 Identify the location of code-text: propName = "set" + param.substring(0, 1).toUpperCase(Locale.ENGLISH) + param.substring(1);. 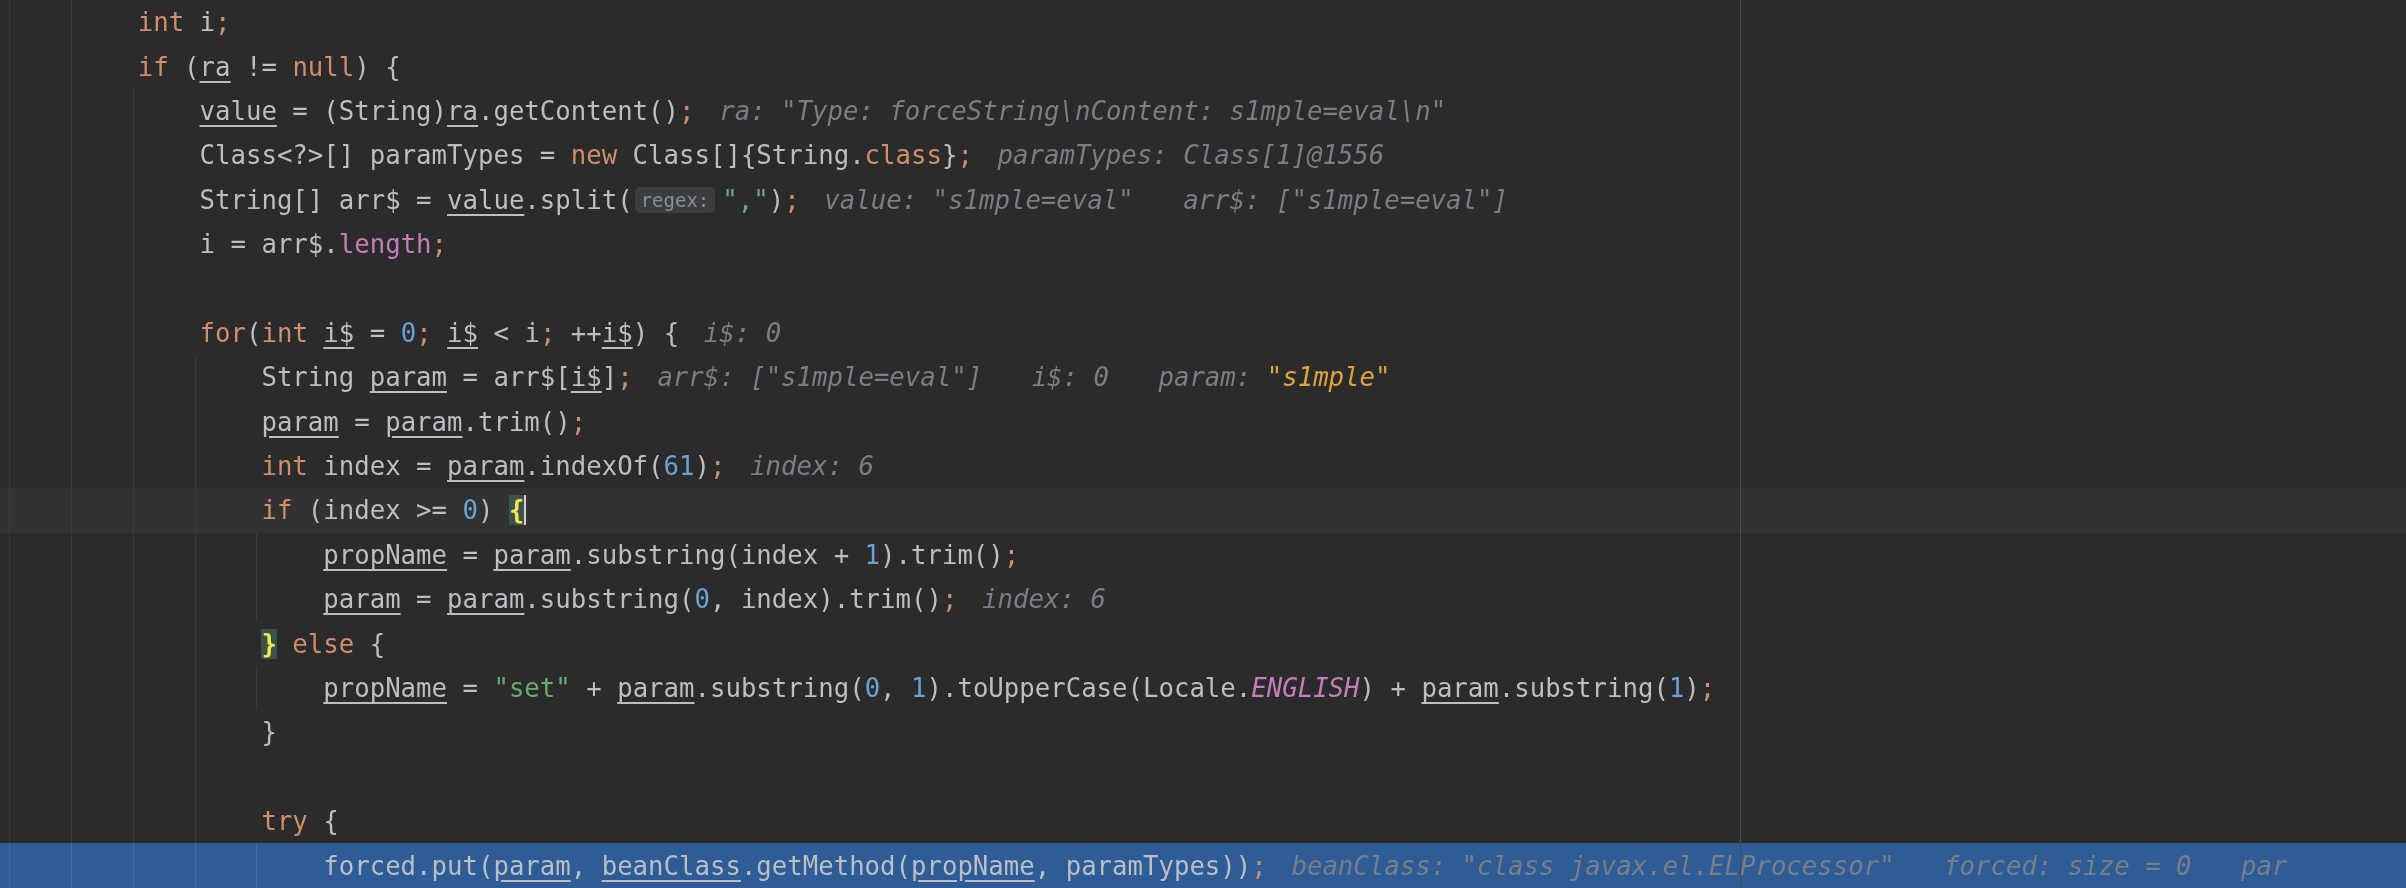
(1019, 688).